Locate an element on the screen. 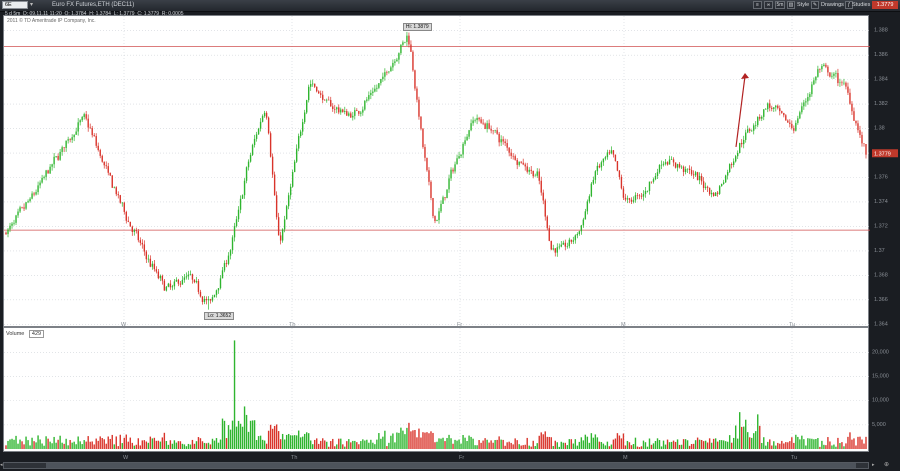  scroll-right-icon: ▸ is located at coordinates (876, 465).